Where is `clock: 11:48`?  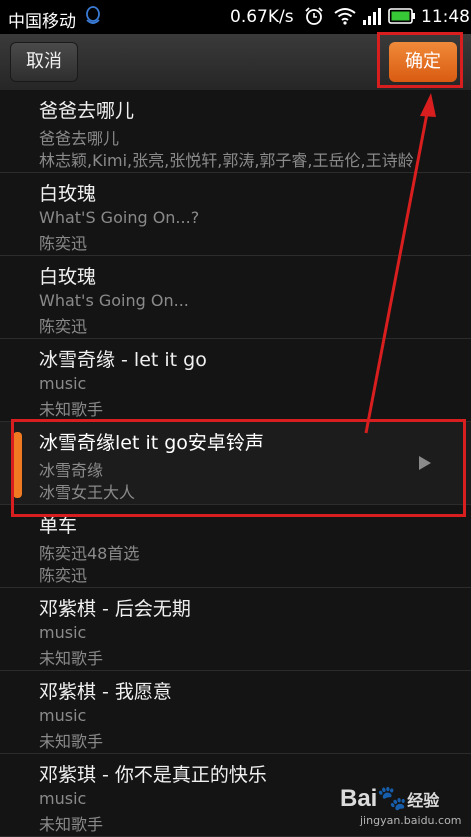 clock: 11:48 is located at coordinates (445, 17).